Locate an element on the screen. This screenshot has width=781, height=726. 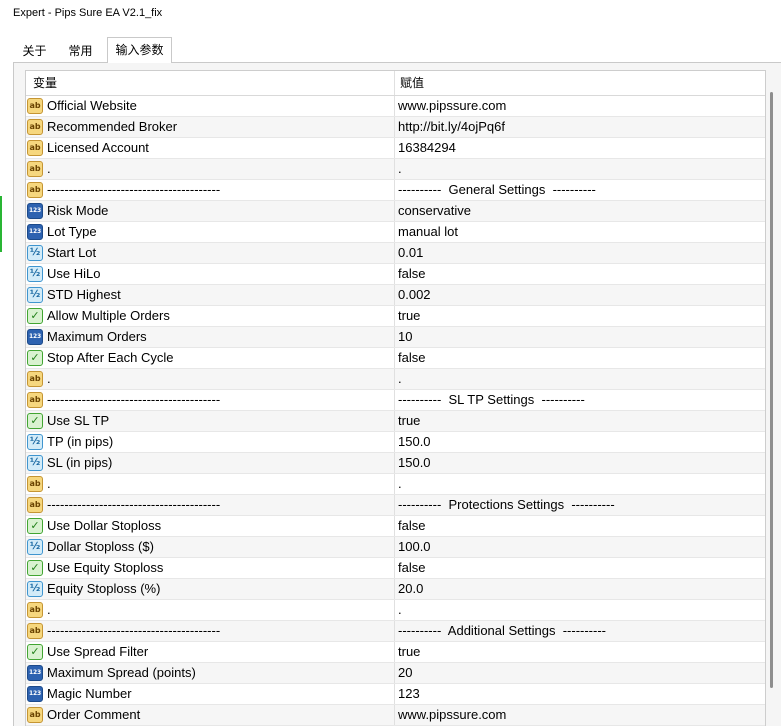
tab-about: 关于 is located at coordinates (34, 51).